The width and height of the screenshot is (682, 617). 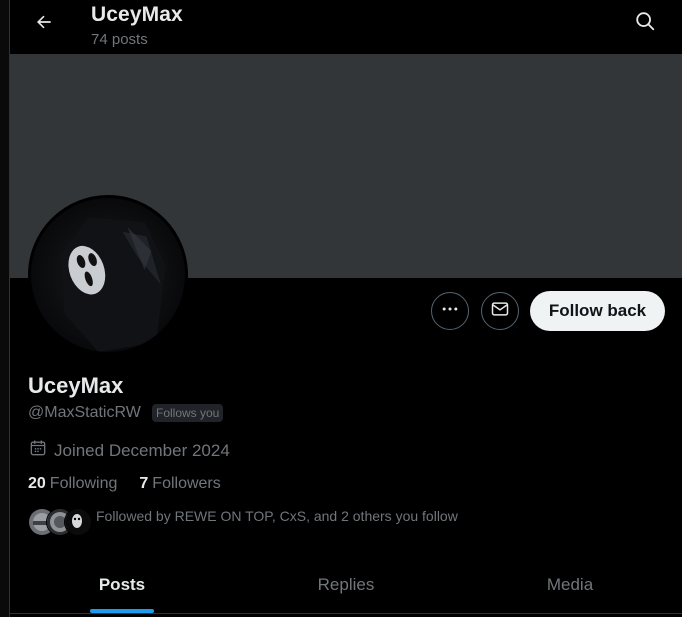 What do you see at coordinates (144, 483) in the screenshot?
I see `followers-count: 7` at bounding box center [144, 483].